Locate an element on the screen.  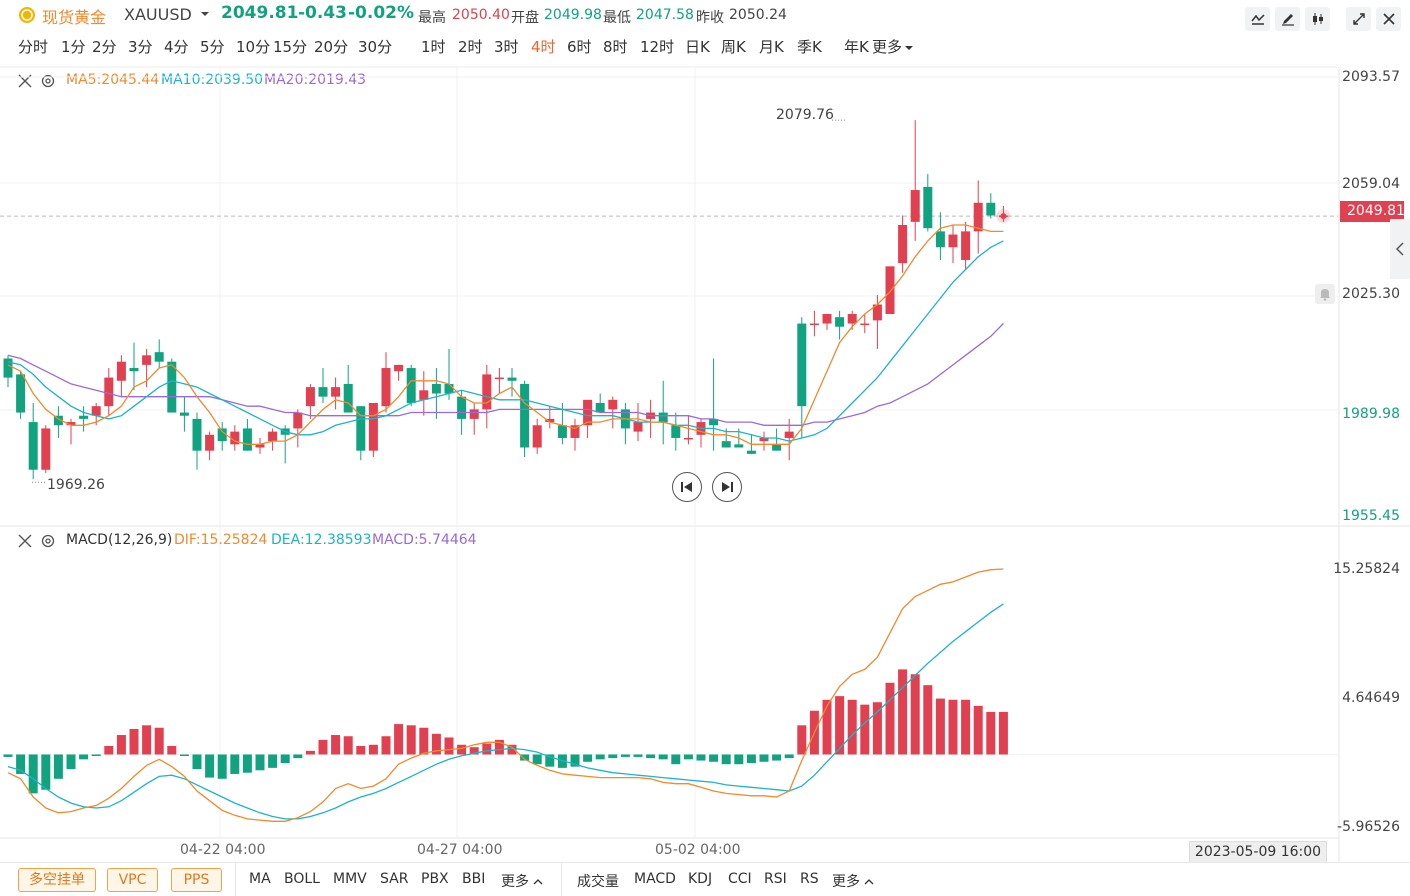
indicator-pbx: PBX is located at coordinates (435, 879).